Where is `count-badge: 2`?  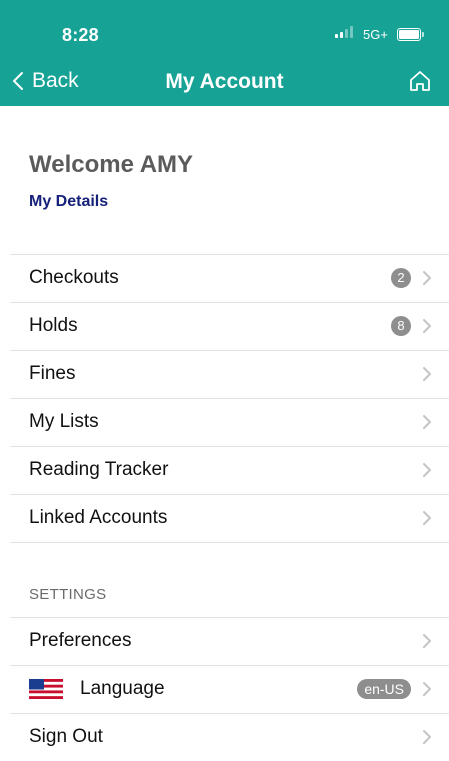
count-badge: 2 is located at coordinates (401, 278).